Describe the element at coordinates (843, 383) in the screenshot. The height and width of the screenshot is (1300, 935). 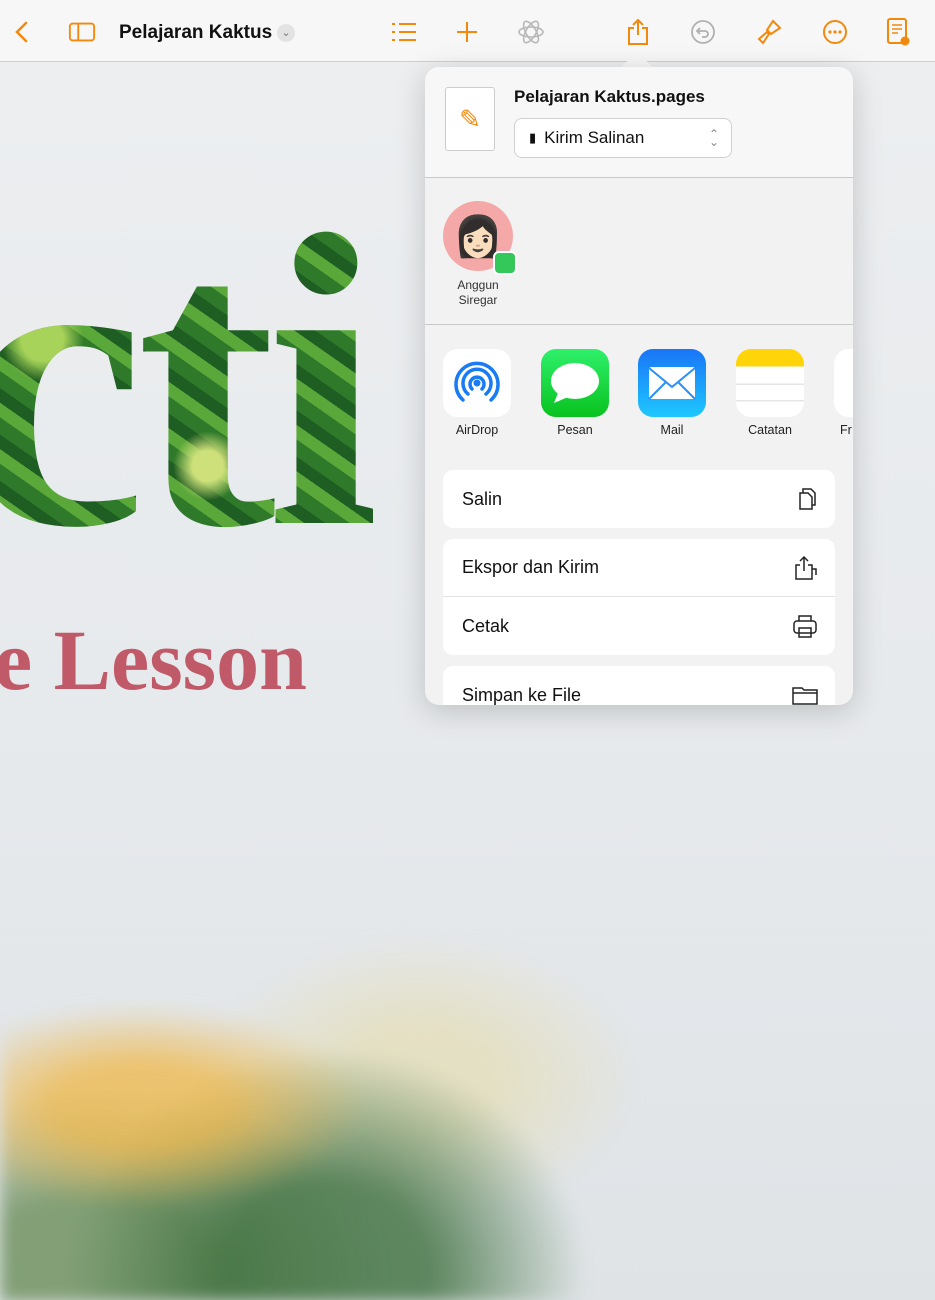
I see `freeform-icon` at that location.